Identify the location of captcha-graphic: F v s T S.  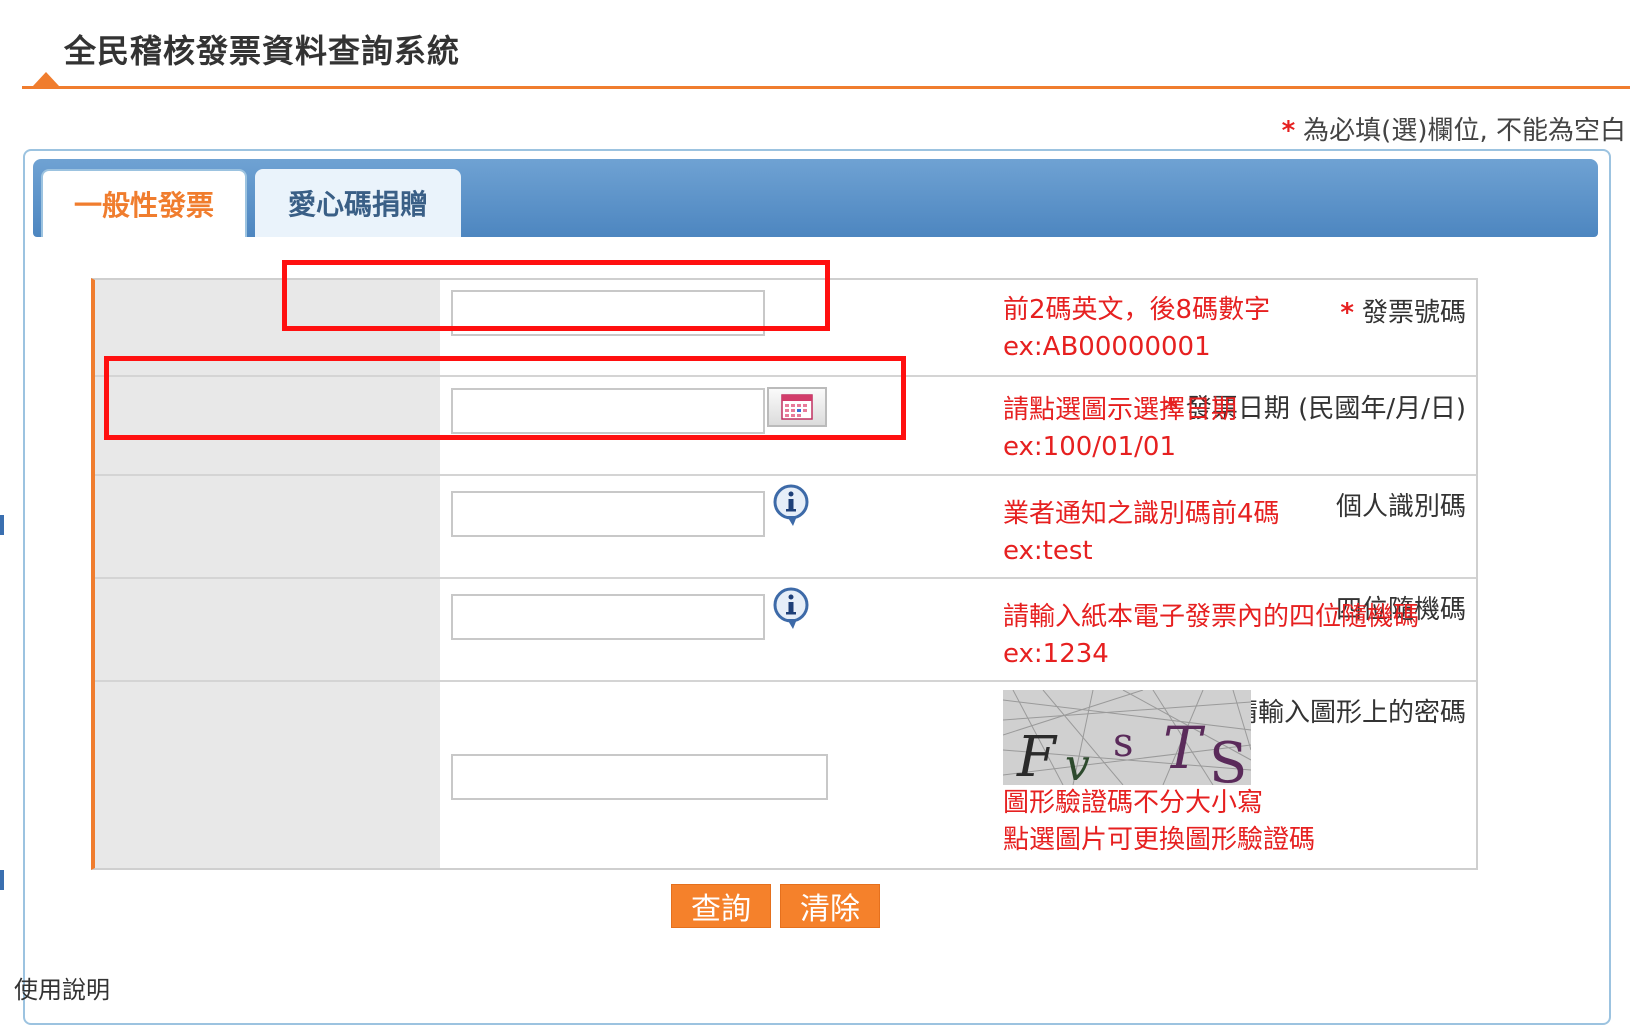
(1127, 737).